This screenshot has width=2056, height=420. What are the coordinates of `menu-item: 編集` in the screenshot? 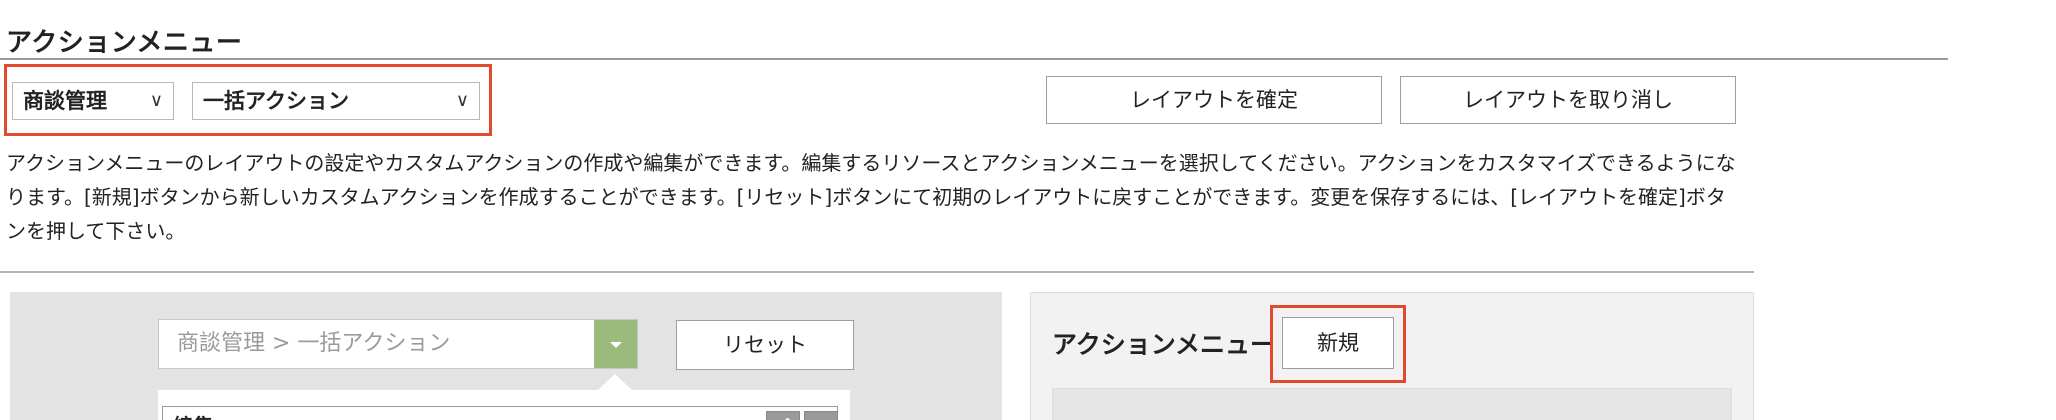 It's located at (500, 413).